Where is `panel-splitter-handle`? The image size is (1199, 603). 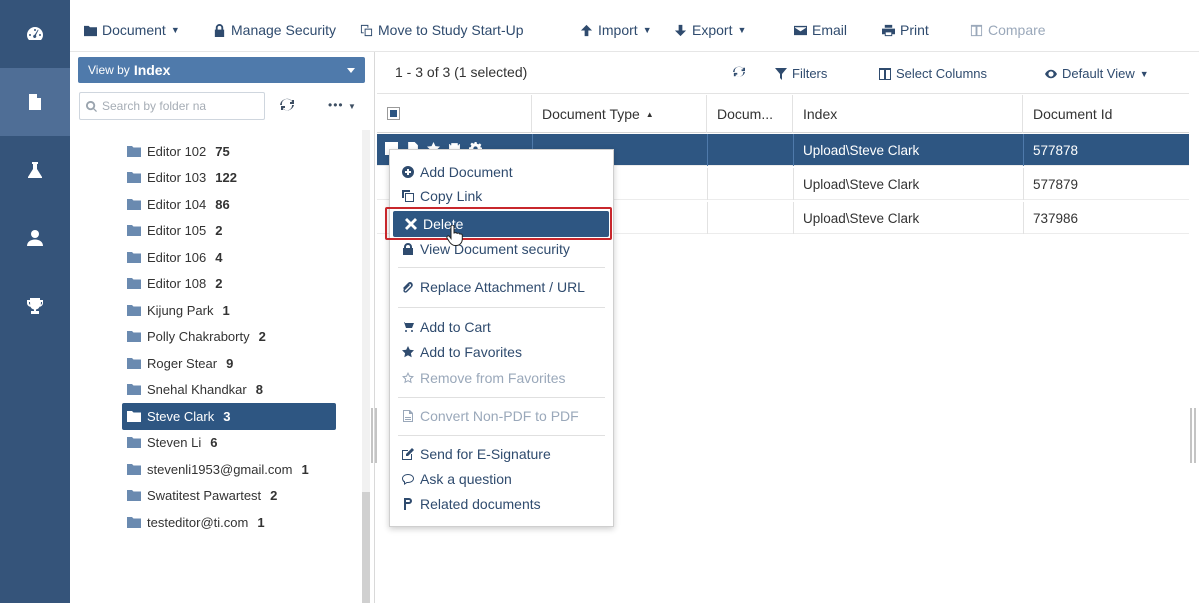 panel-splitter-handle is located at coordinates (374, 435).